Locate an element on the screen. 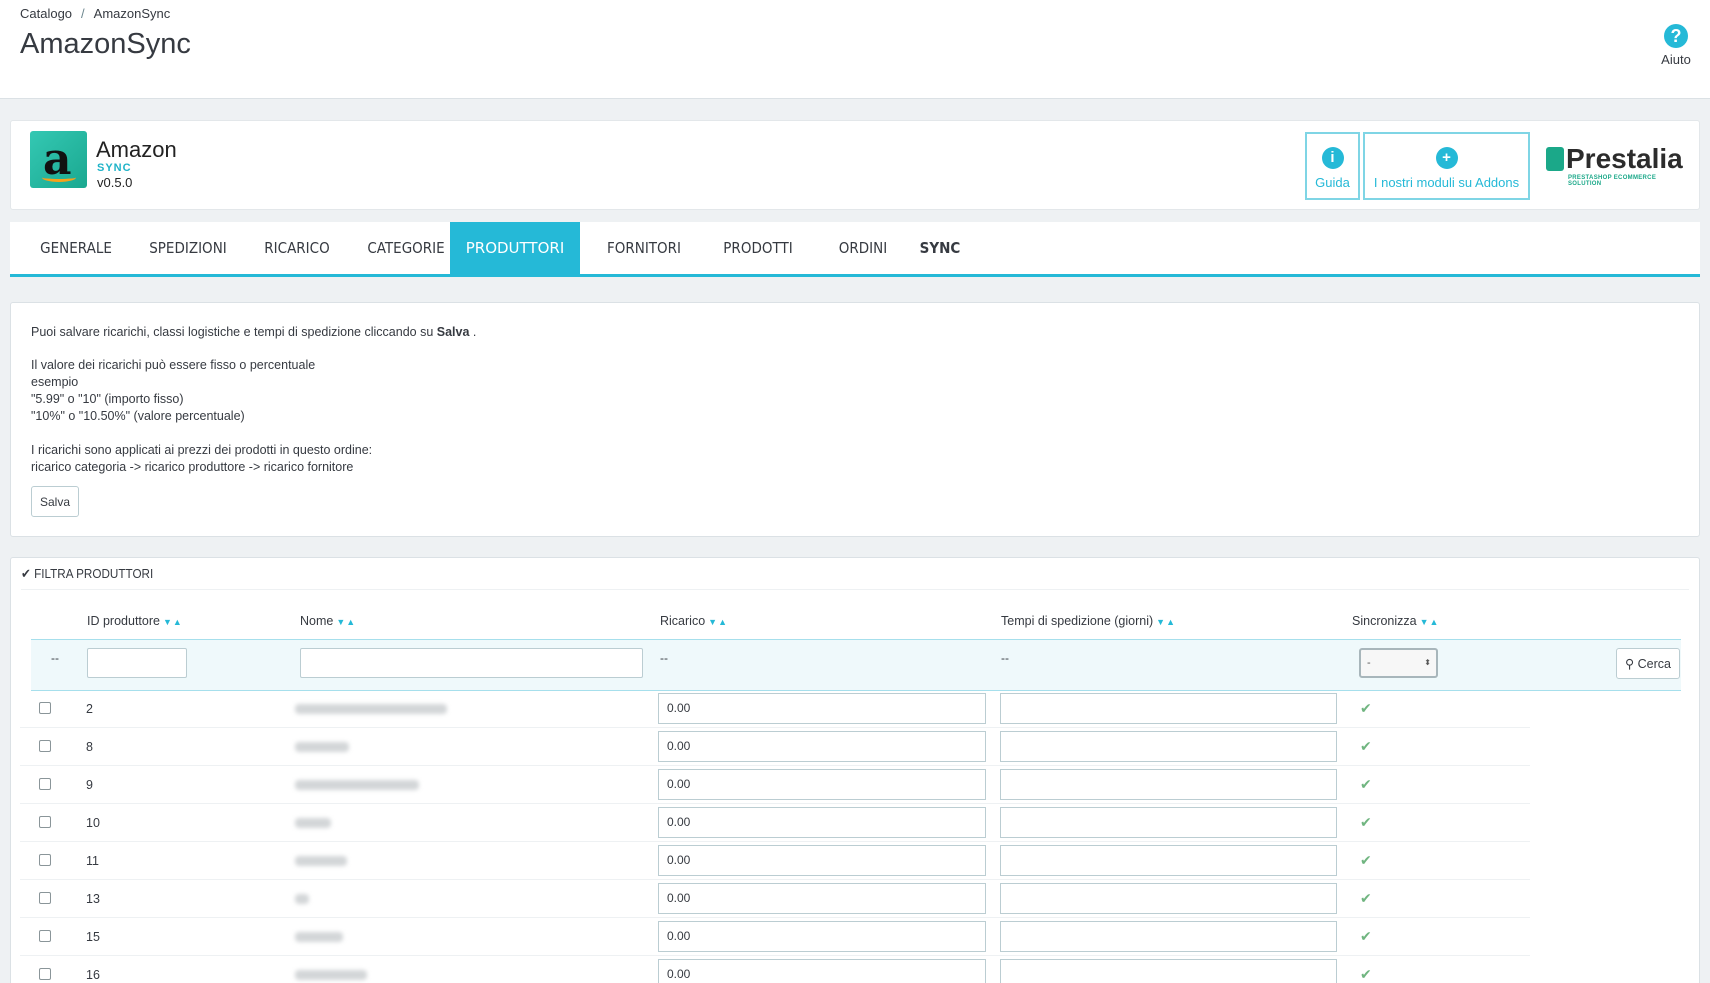 The image size is (1710, 983). help-label: Aiuto is located at coordinates (1676, 59).